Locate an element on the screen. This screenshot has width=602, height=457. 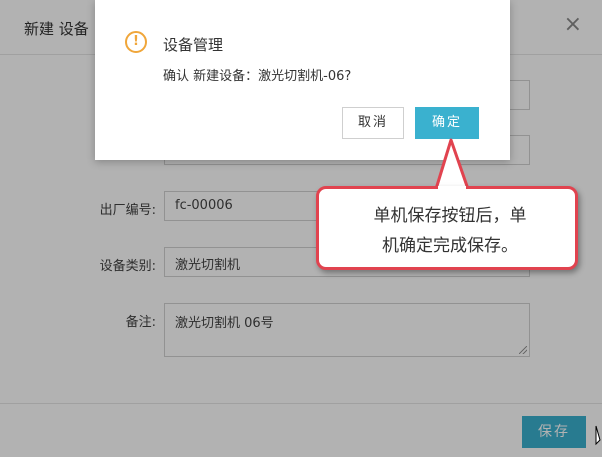
callout-text: 单机保存按钮后，单 机确定完成保存。 is located at coordinates (450, 231).